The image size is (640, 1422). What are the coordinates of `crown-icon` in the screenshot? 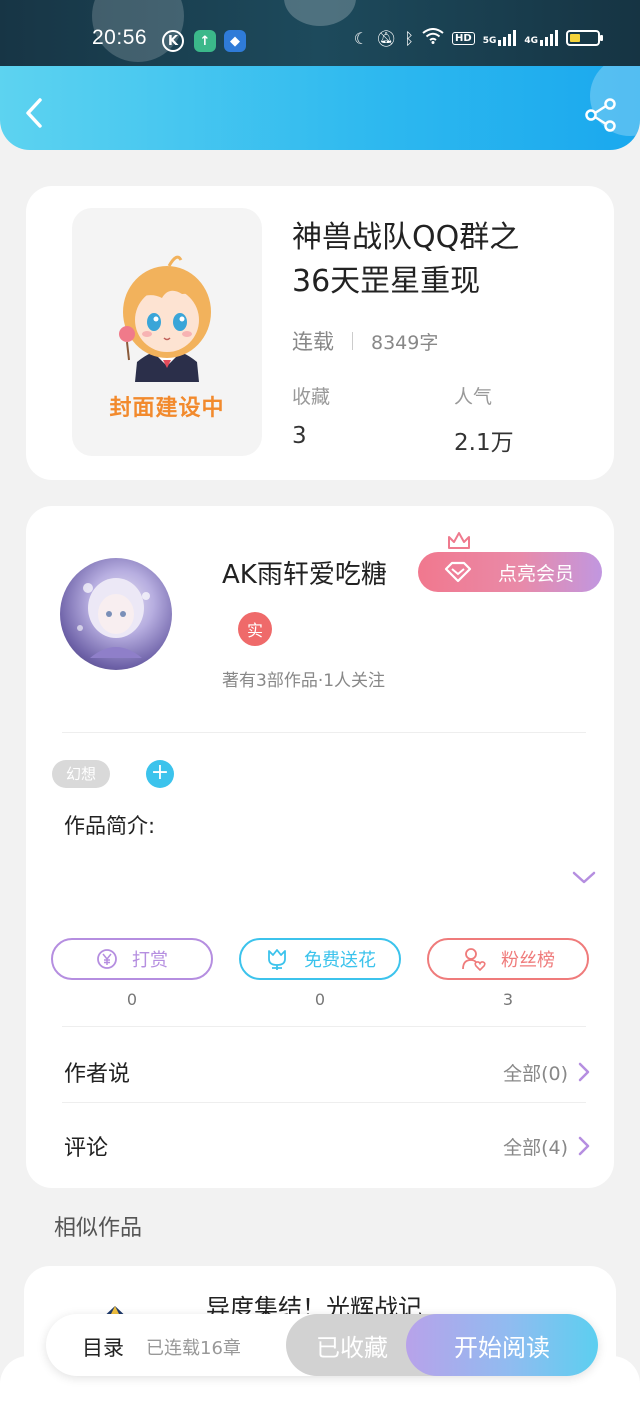 It's located at (459, 540).